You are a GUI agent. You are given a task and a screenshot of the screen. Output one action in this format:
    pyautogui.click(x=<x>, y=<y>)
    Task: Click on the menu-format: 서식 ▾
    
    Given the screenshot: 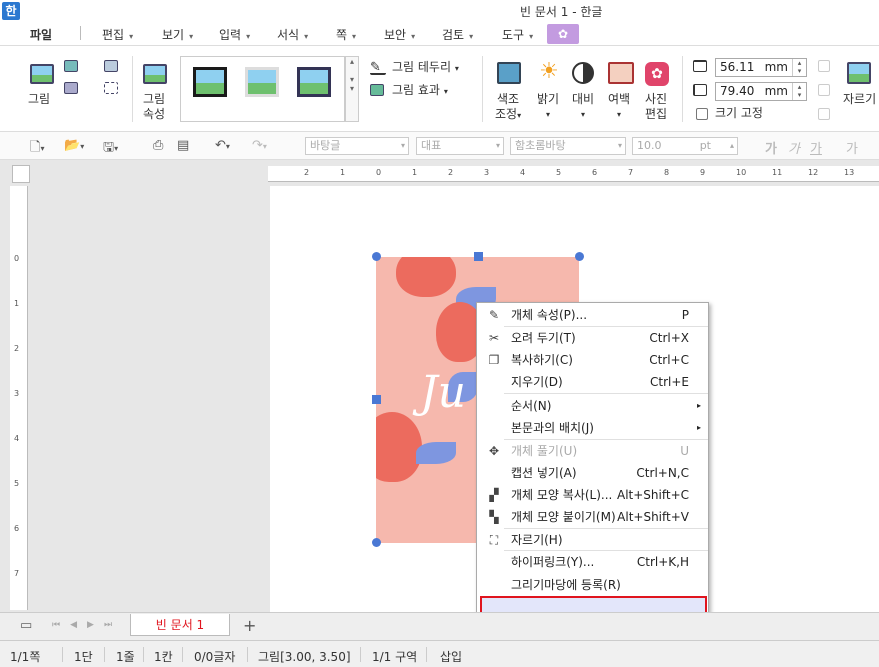 What is the action you would take?
    pyautogui.click(x=292, y=34)
    